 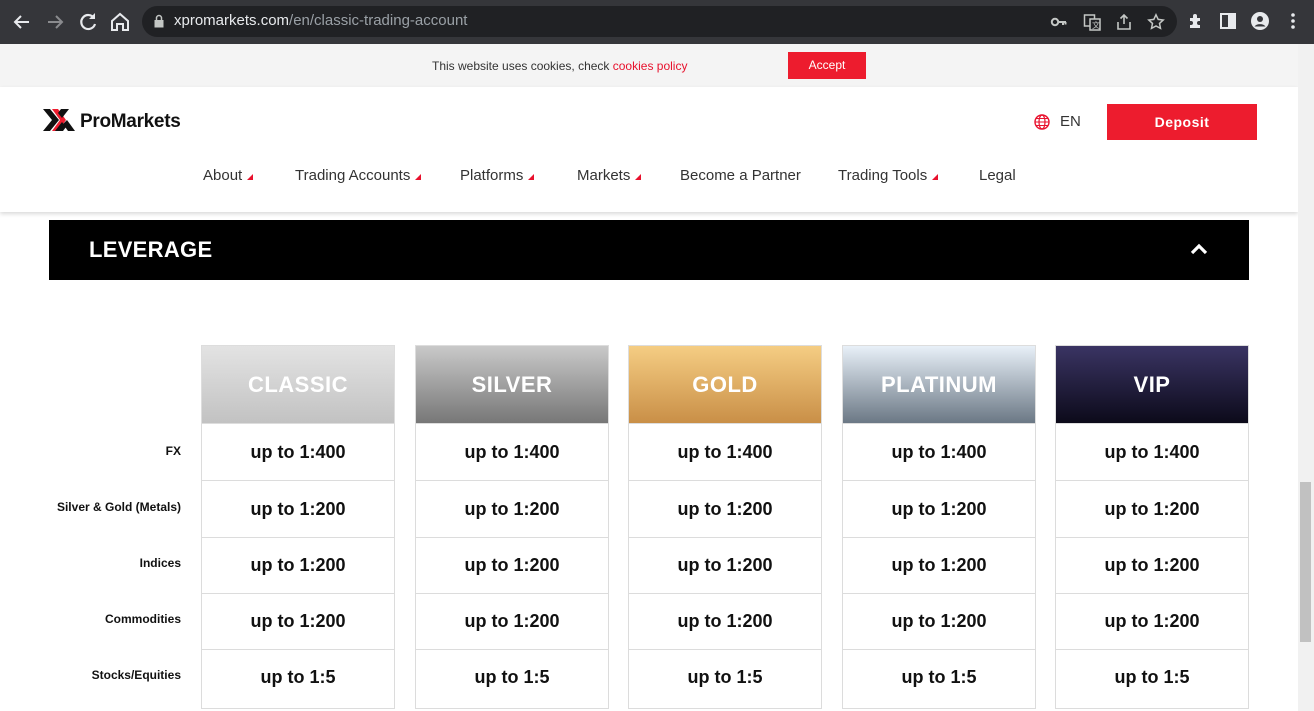 I want to click on nav-label: Trading Accounts, so click(x=353, y=175).